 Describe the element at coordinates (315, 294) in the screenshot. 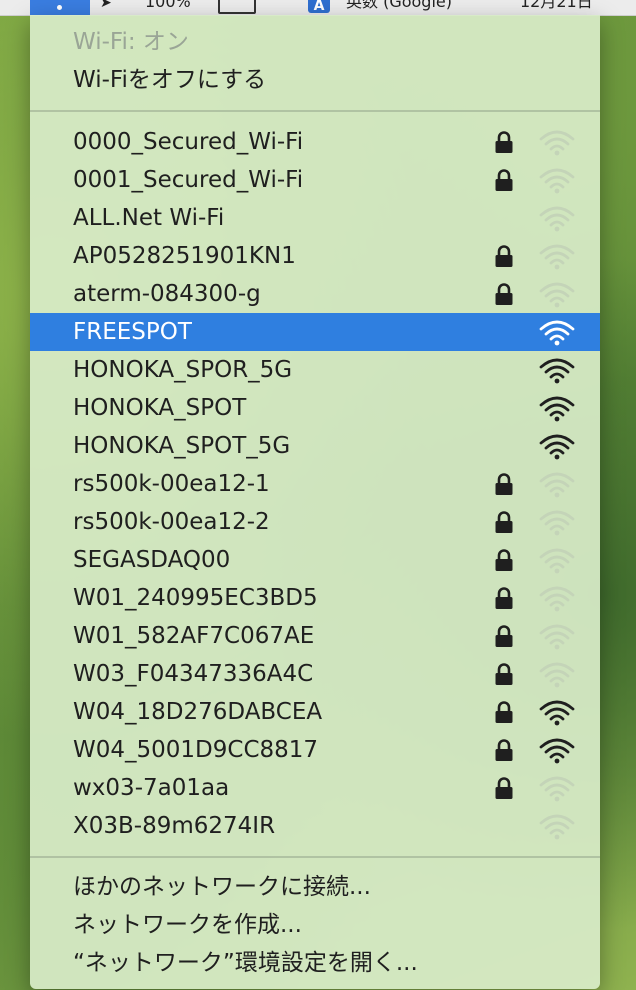

I see `network-item: aterm-084300-g` at that location.